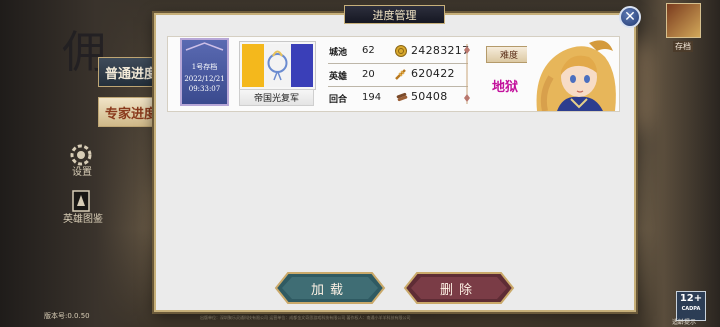 The height and width of the screenshot is (327, 720). What do you see at coordinates (204, 72) in the screenshot?
I see `save-slot-badge: 1号存档 2022/12/21 09:33:07` at bounding box center [204, 72].